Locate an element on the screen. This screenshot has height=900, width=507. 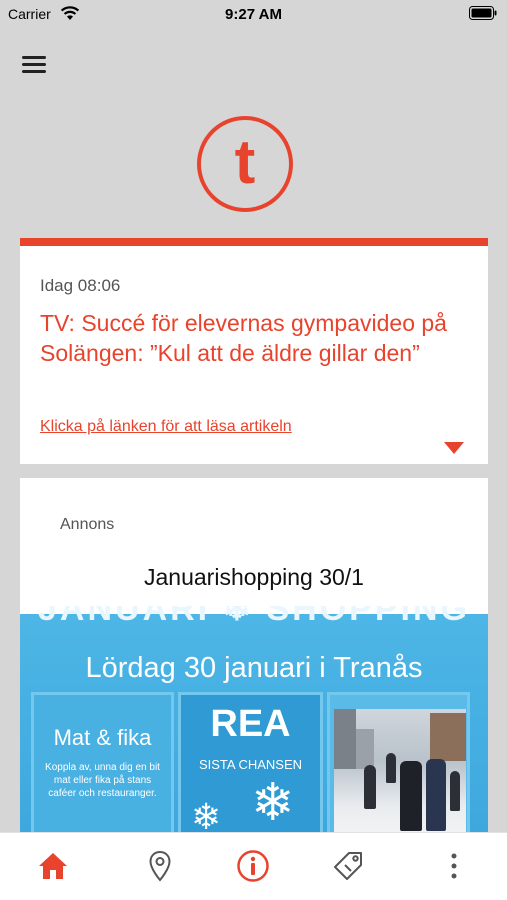
banner-photo-box is located at coordinates (398, 762).